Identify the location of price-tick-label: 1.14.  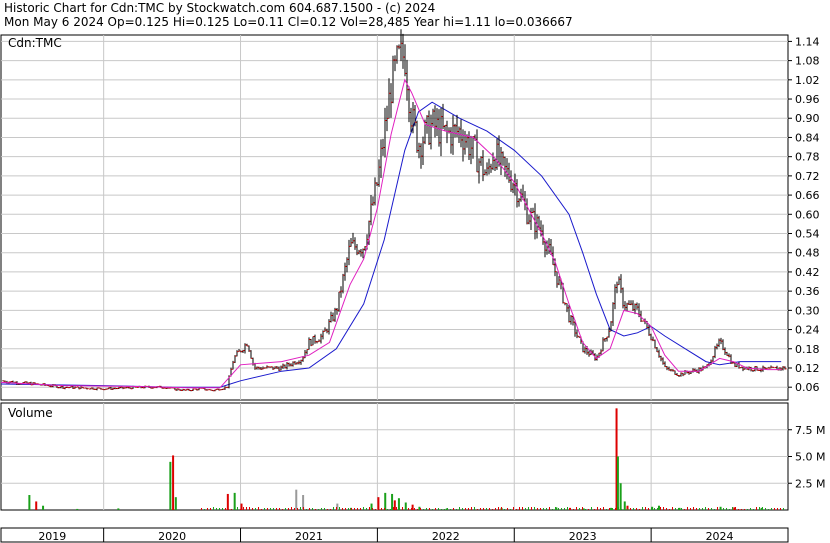
(807, 41).